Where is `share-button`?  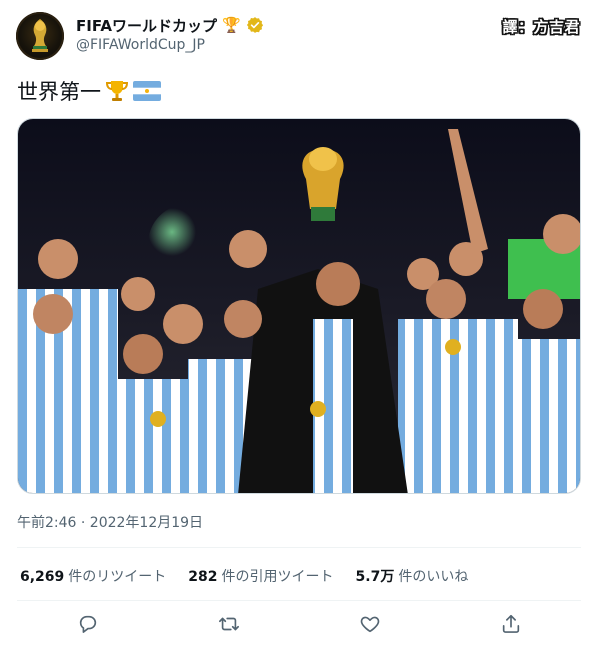
share-button is located at coordinates (511, 624).